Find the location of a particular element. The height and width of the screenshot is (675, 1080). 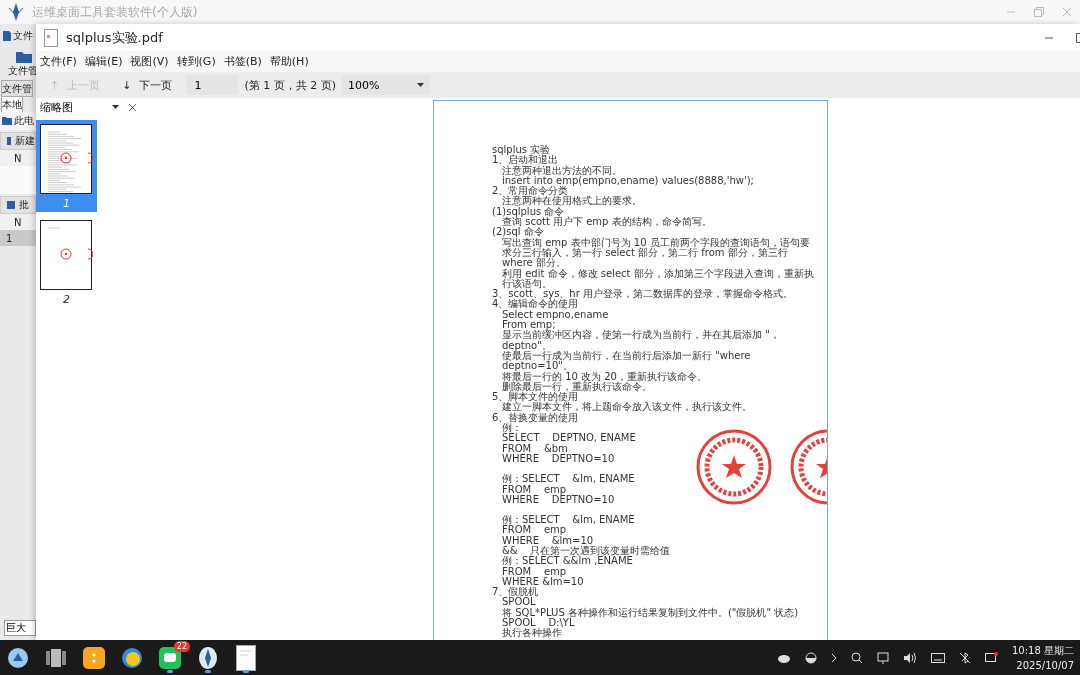

text-line: 4、编辑命令的使用 is located at coordinates (536, 304).